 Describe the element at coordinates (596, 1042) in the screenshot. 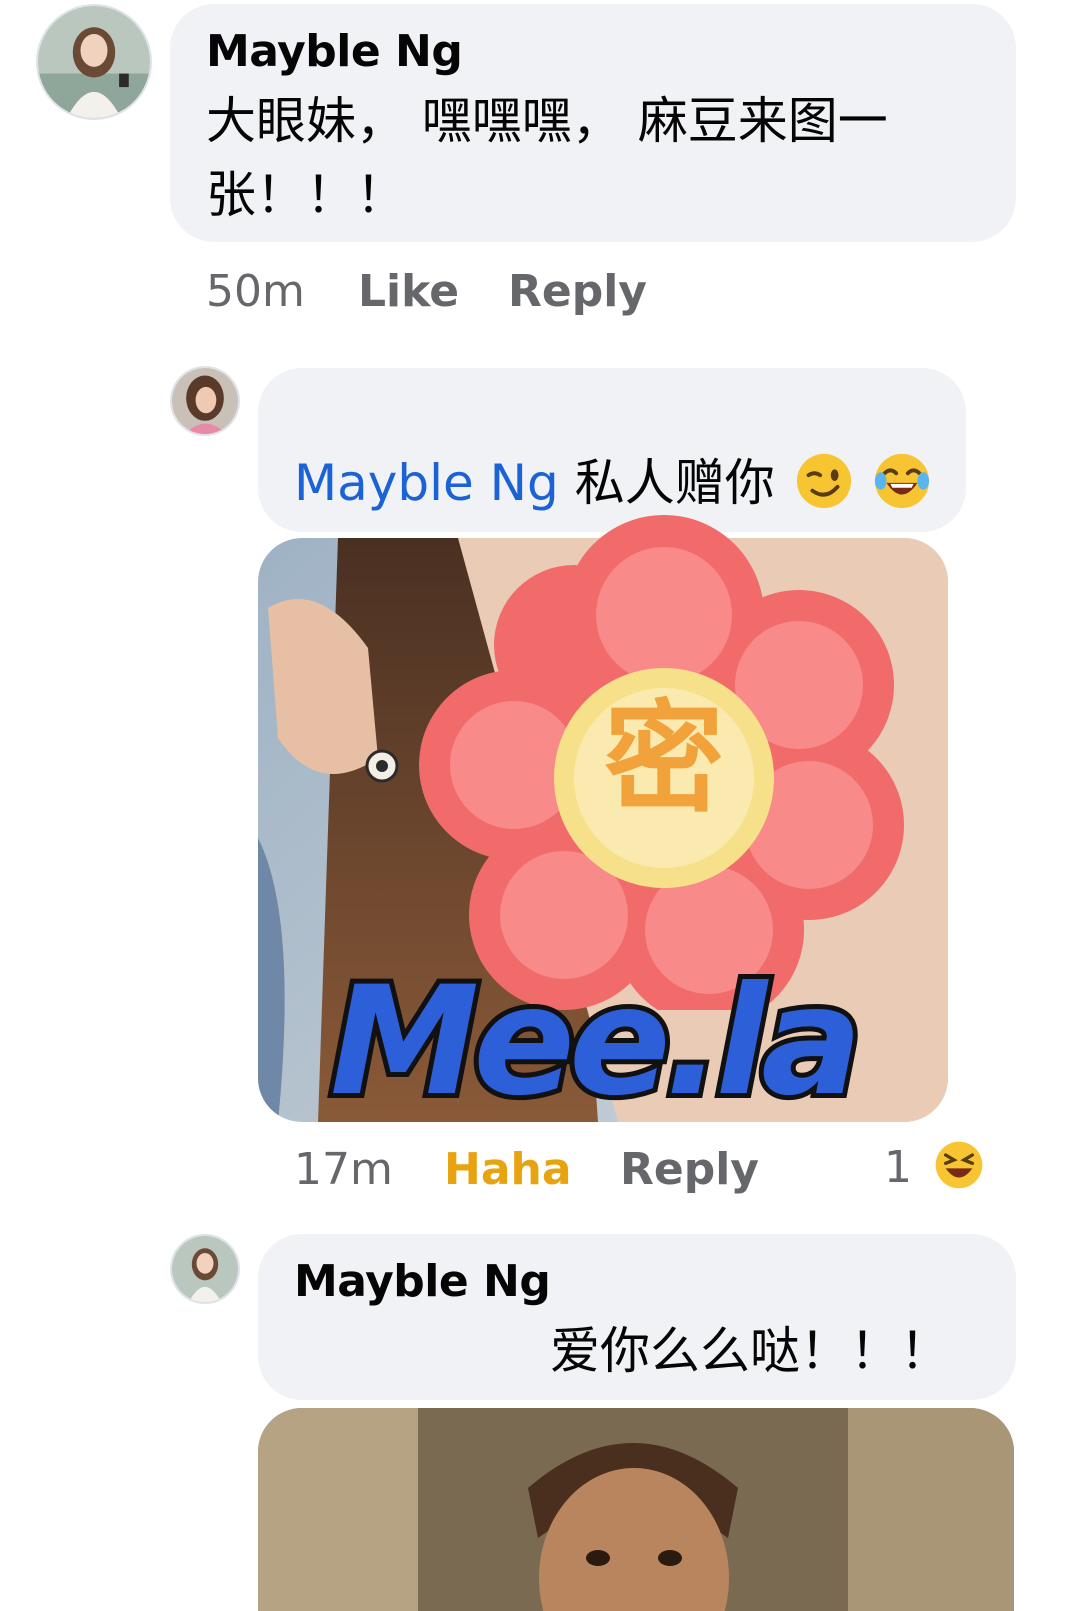

I see `watermark-text: Mee.la` at that location.